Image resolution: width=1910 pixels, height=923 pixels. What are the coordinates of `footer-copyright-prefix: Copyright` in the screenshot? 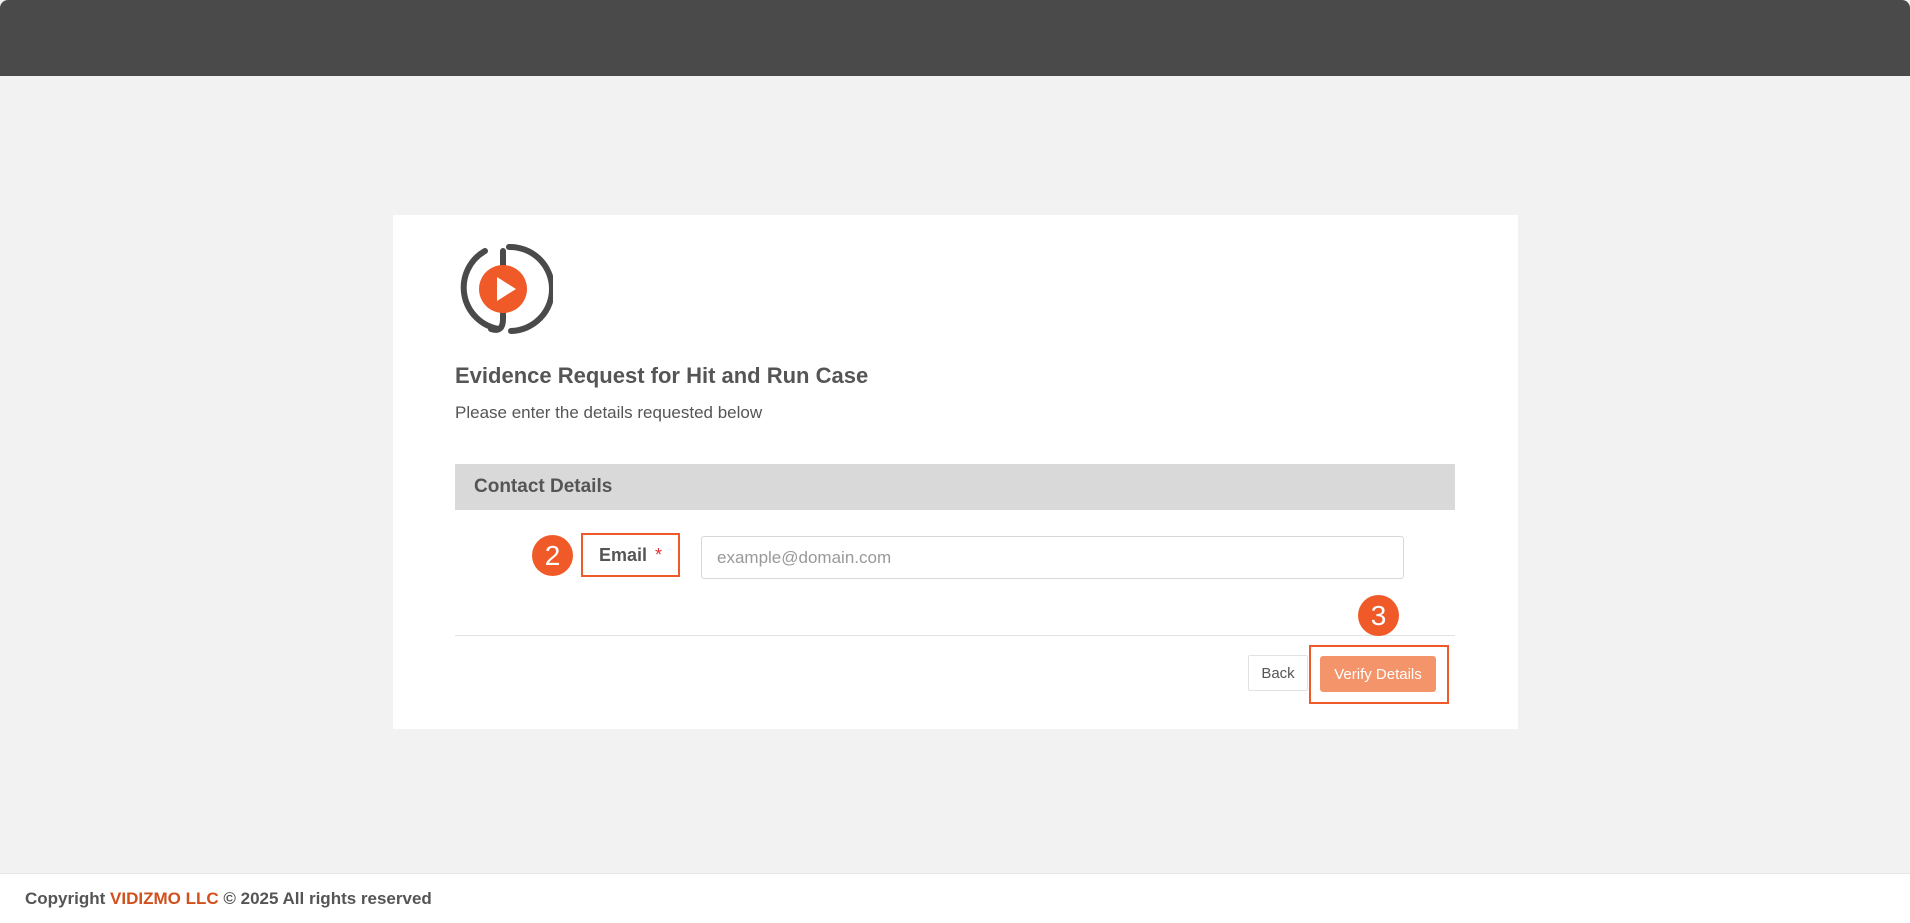 It's located at (65, 898).